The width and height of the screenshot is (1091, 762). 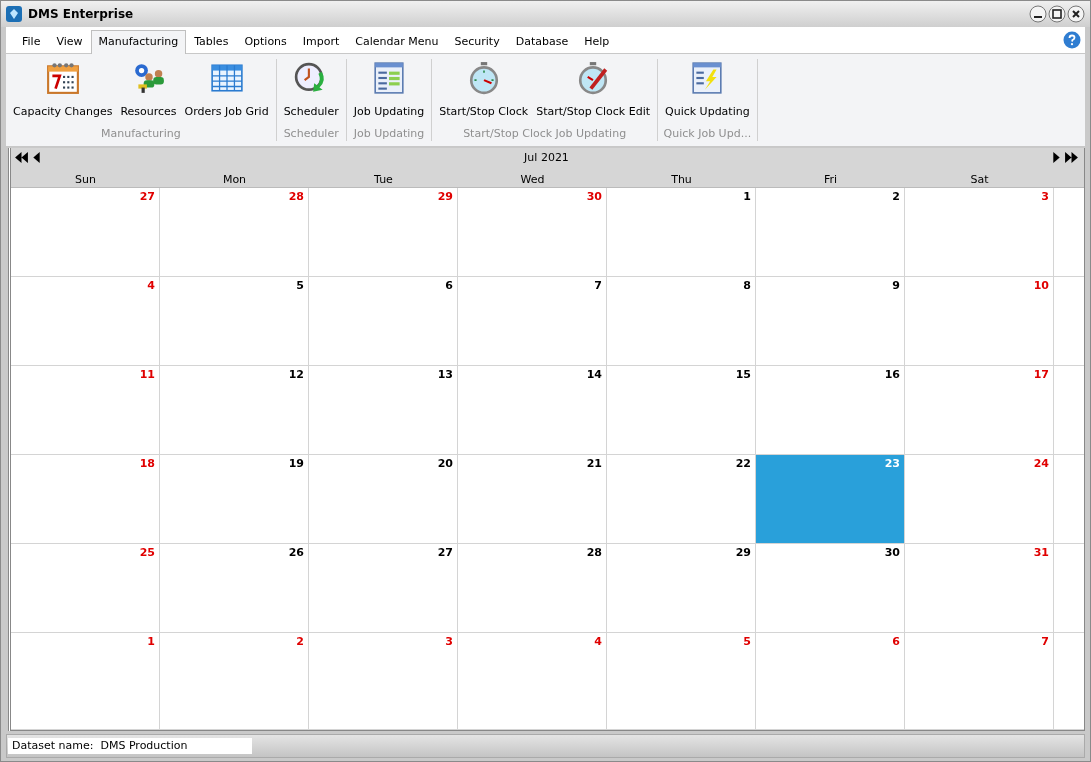 I want to click on day-cell: 8, so click(x=681, y=321).